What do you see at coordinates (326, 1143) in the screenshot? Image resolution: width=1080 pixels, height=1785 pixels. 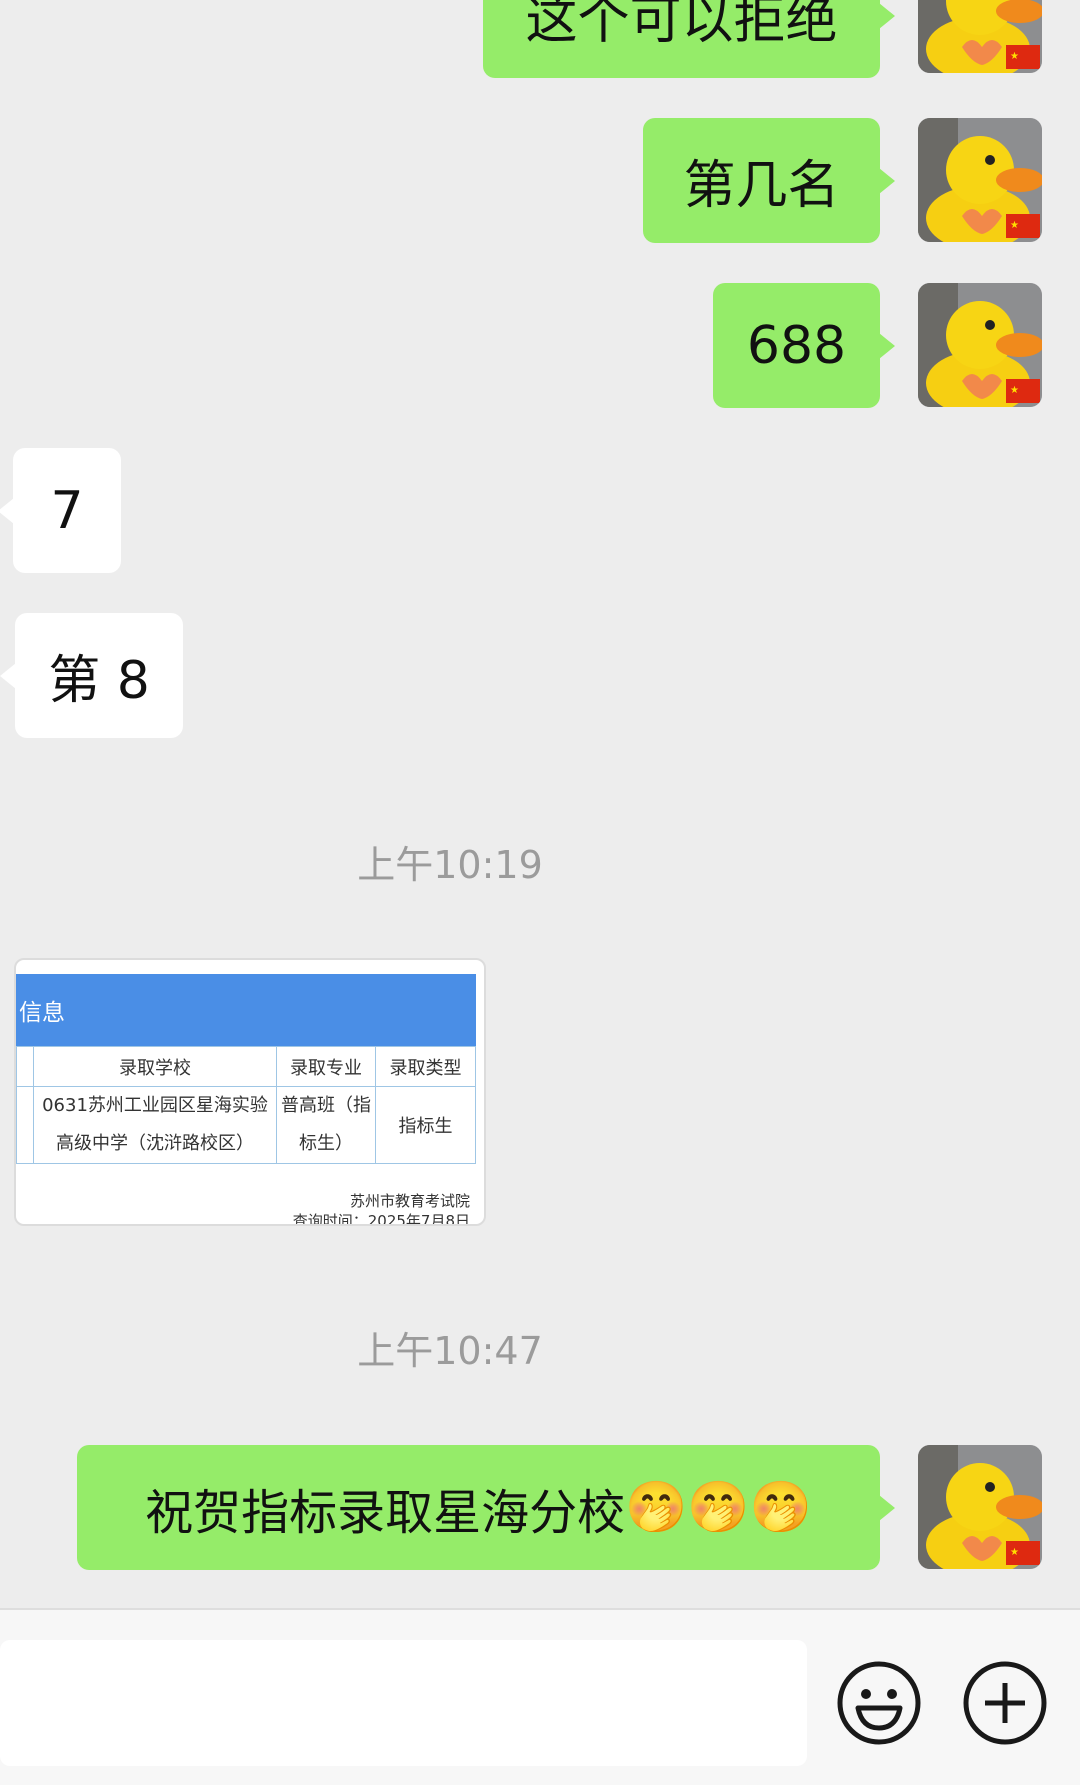 I see `major-line: 标生）` at bounding box center [326, 1143].